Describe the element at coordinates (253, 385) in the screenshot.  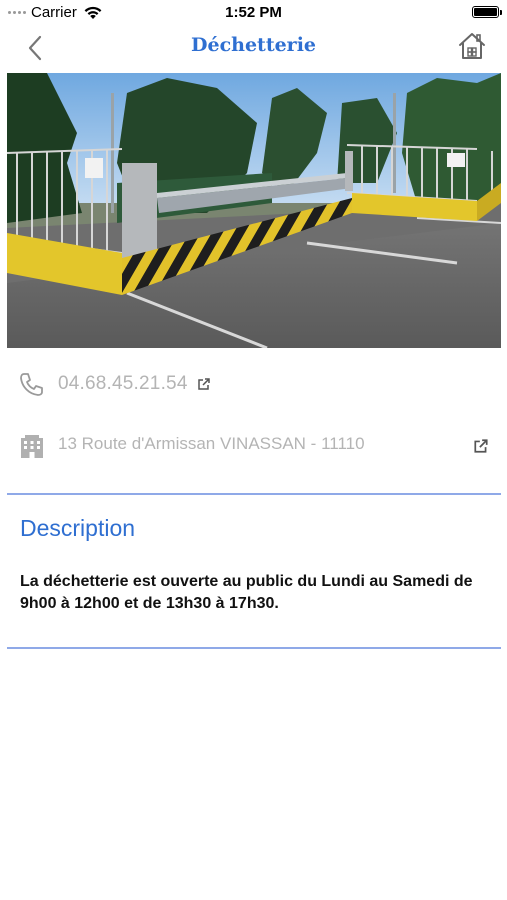
I see `phone-row: 04.68.45.21.54` at that location.